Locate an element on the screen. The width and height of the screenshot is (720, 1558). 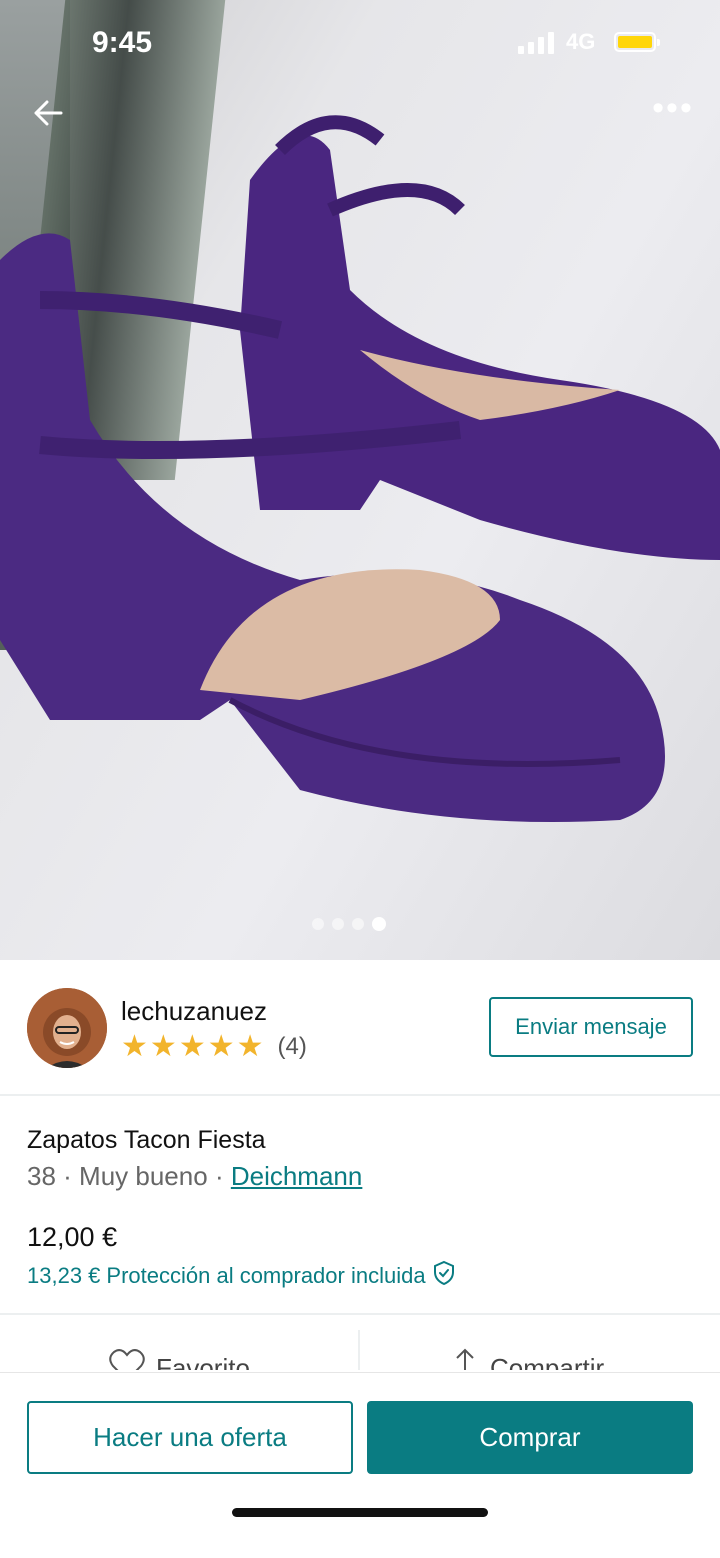
home-indicator is located at coordinates (360, 1512).